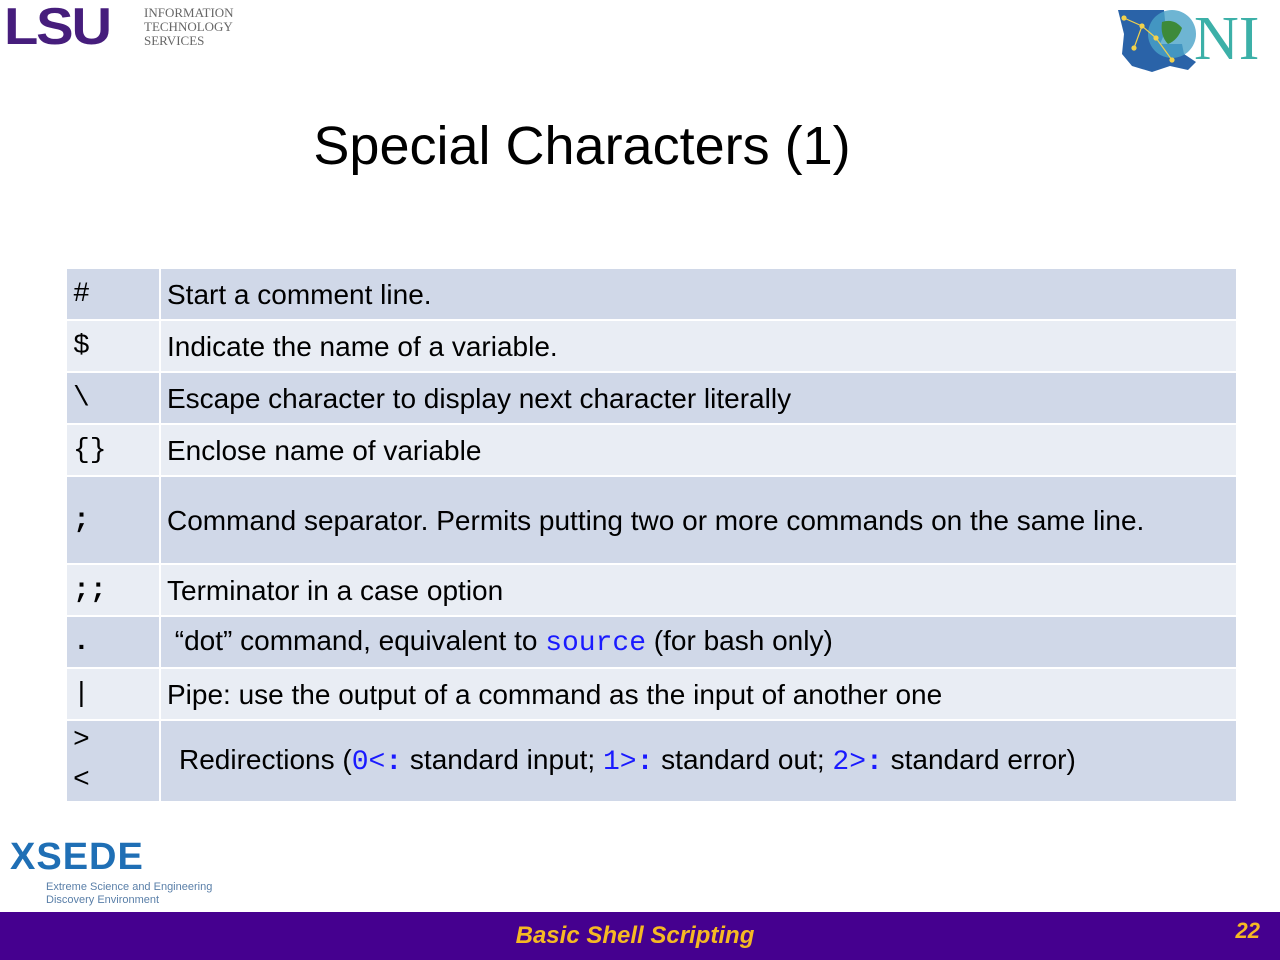 This screenshot has height=960, width=1280. Describe the element at coordinates (113, 346) in the screenshot. I see `symbol-cell: $` at that location.